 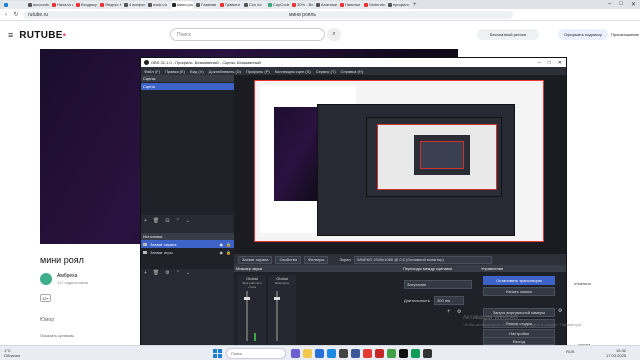 What do you see at coordinates (16, 14) in the screenshot?
I see `reload-icon: ↻` at bounding box center [16, 14].